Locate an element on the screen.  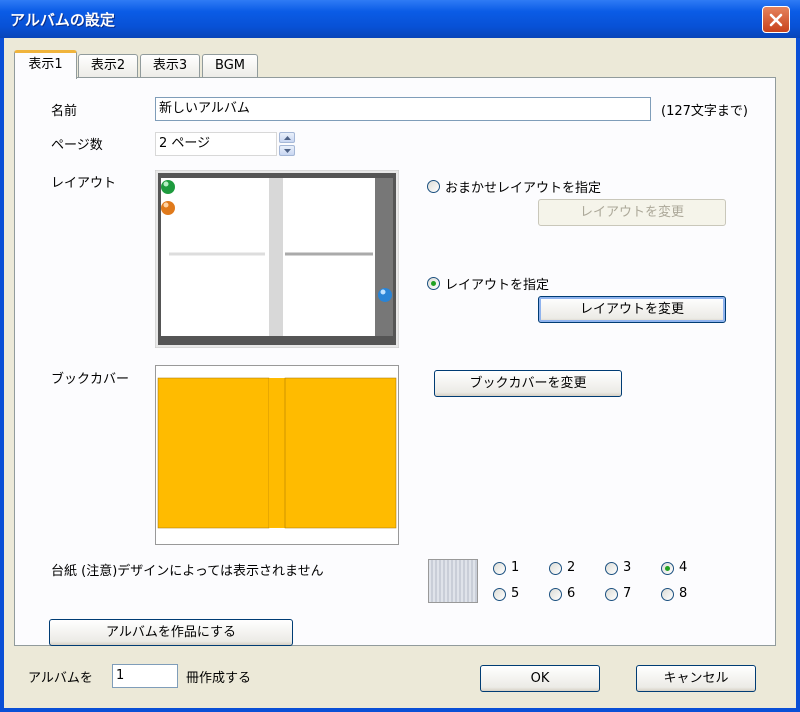
mount-option-label: 3 is located at coordinates (627, 567).